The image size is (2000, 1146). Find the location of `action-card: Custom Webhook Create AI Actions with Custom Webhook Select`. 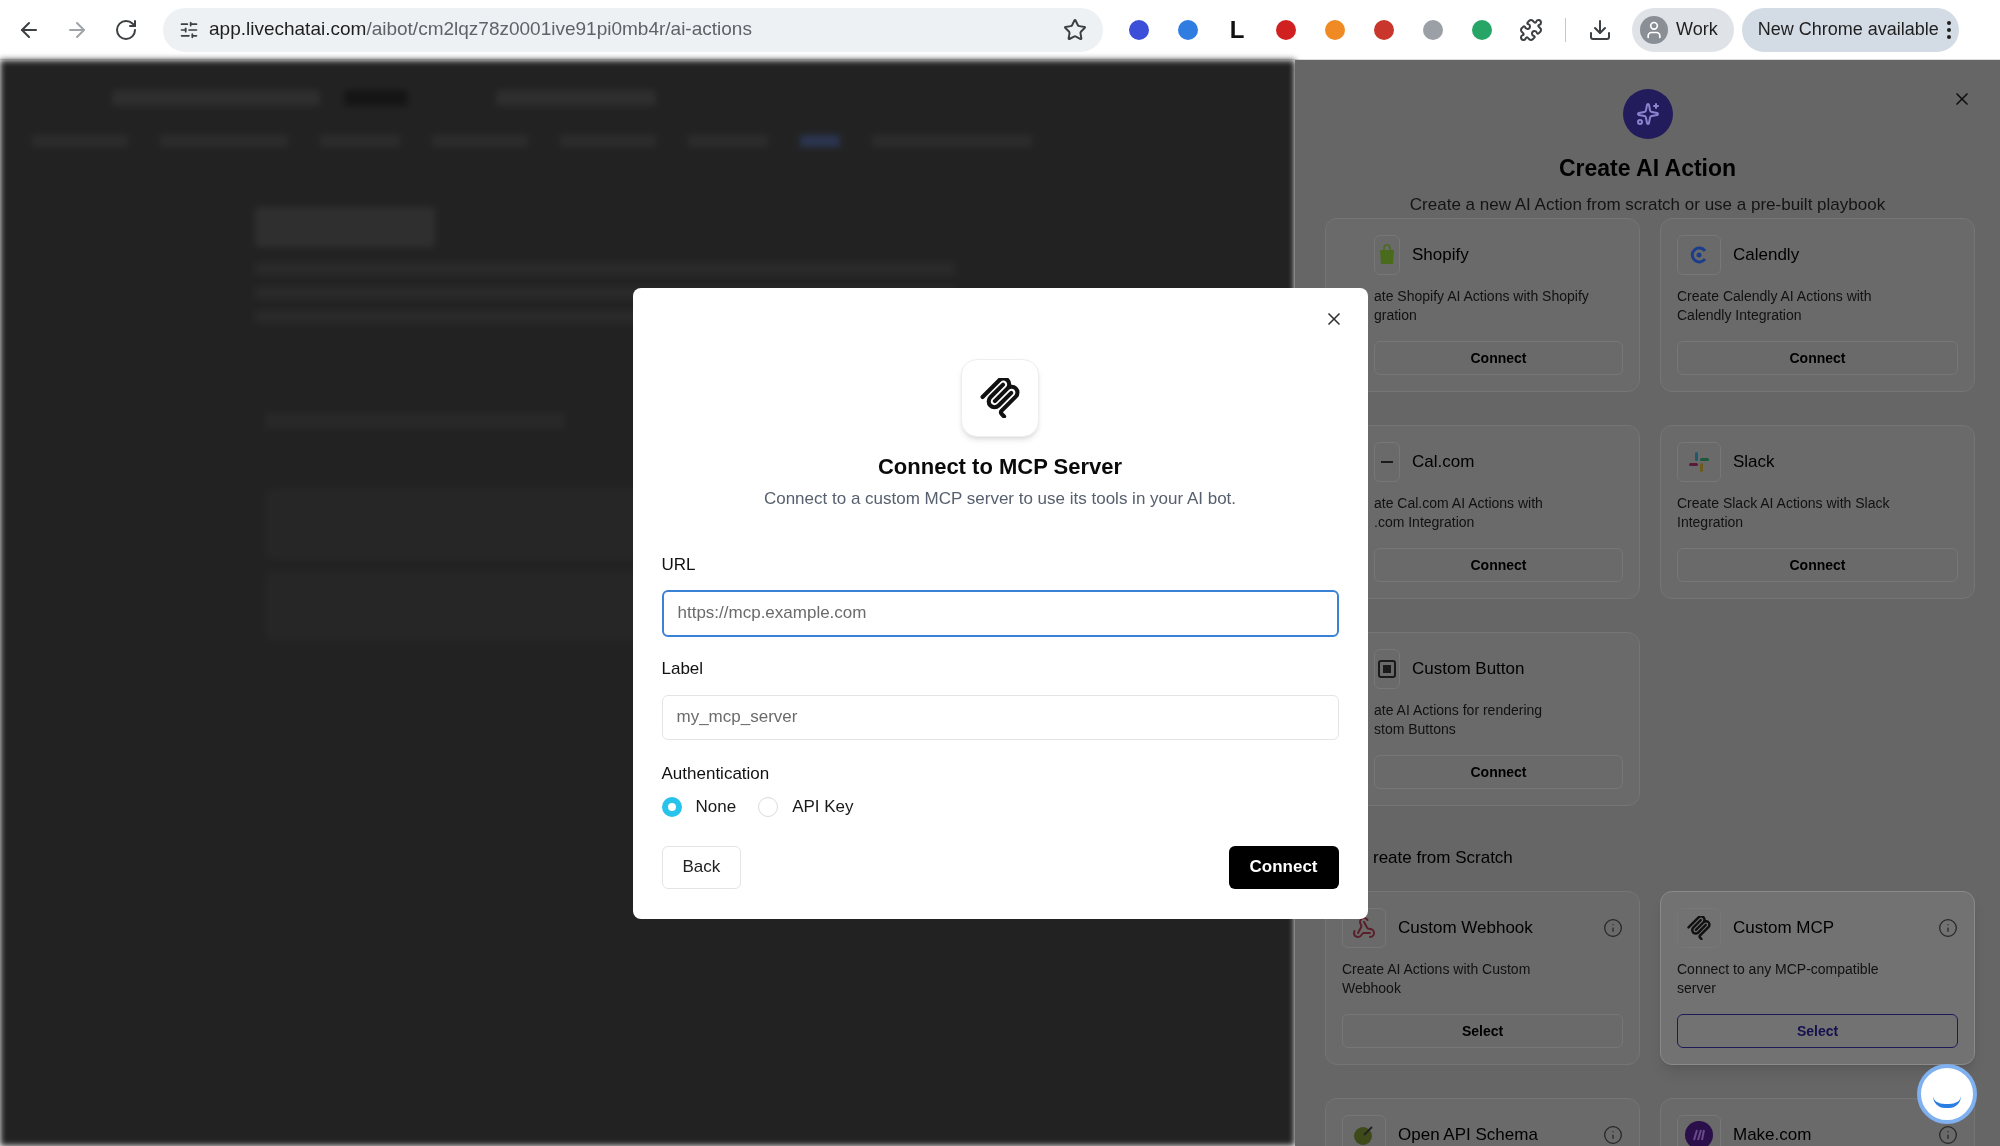

action-card: Custom Webhook Create AI Actions with Custom Webhook Select is located at coordinates (1482, 978).